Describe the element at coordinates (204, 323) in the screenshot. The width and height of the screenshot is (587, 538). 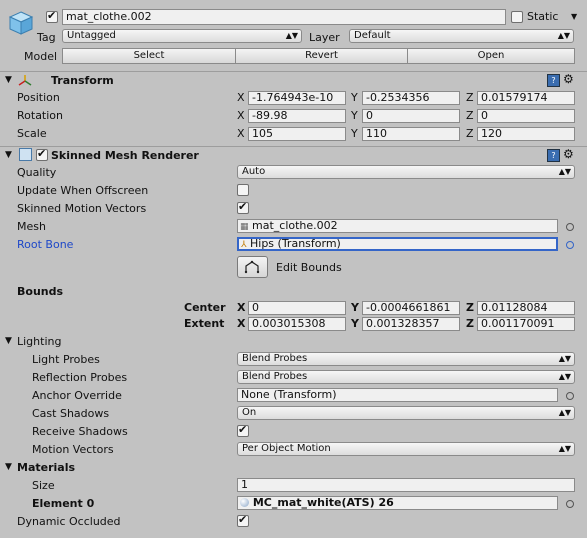
I see `extent-label: Extent` at that location.